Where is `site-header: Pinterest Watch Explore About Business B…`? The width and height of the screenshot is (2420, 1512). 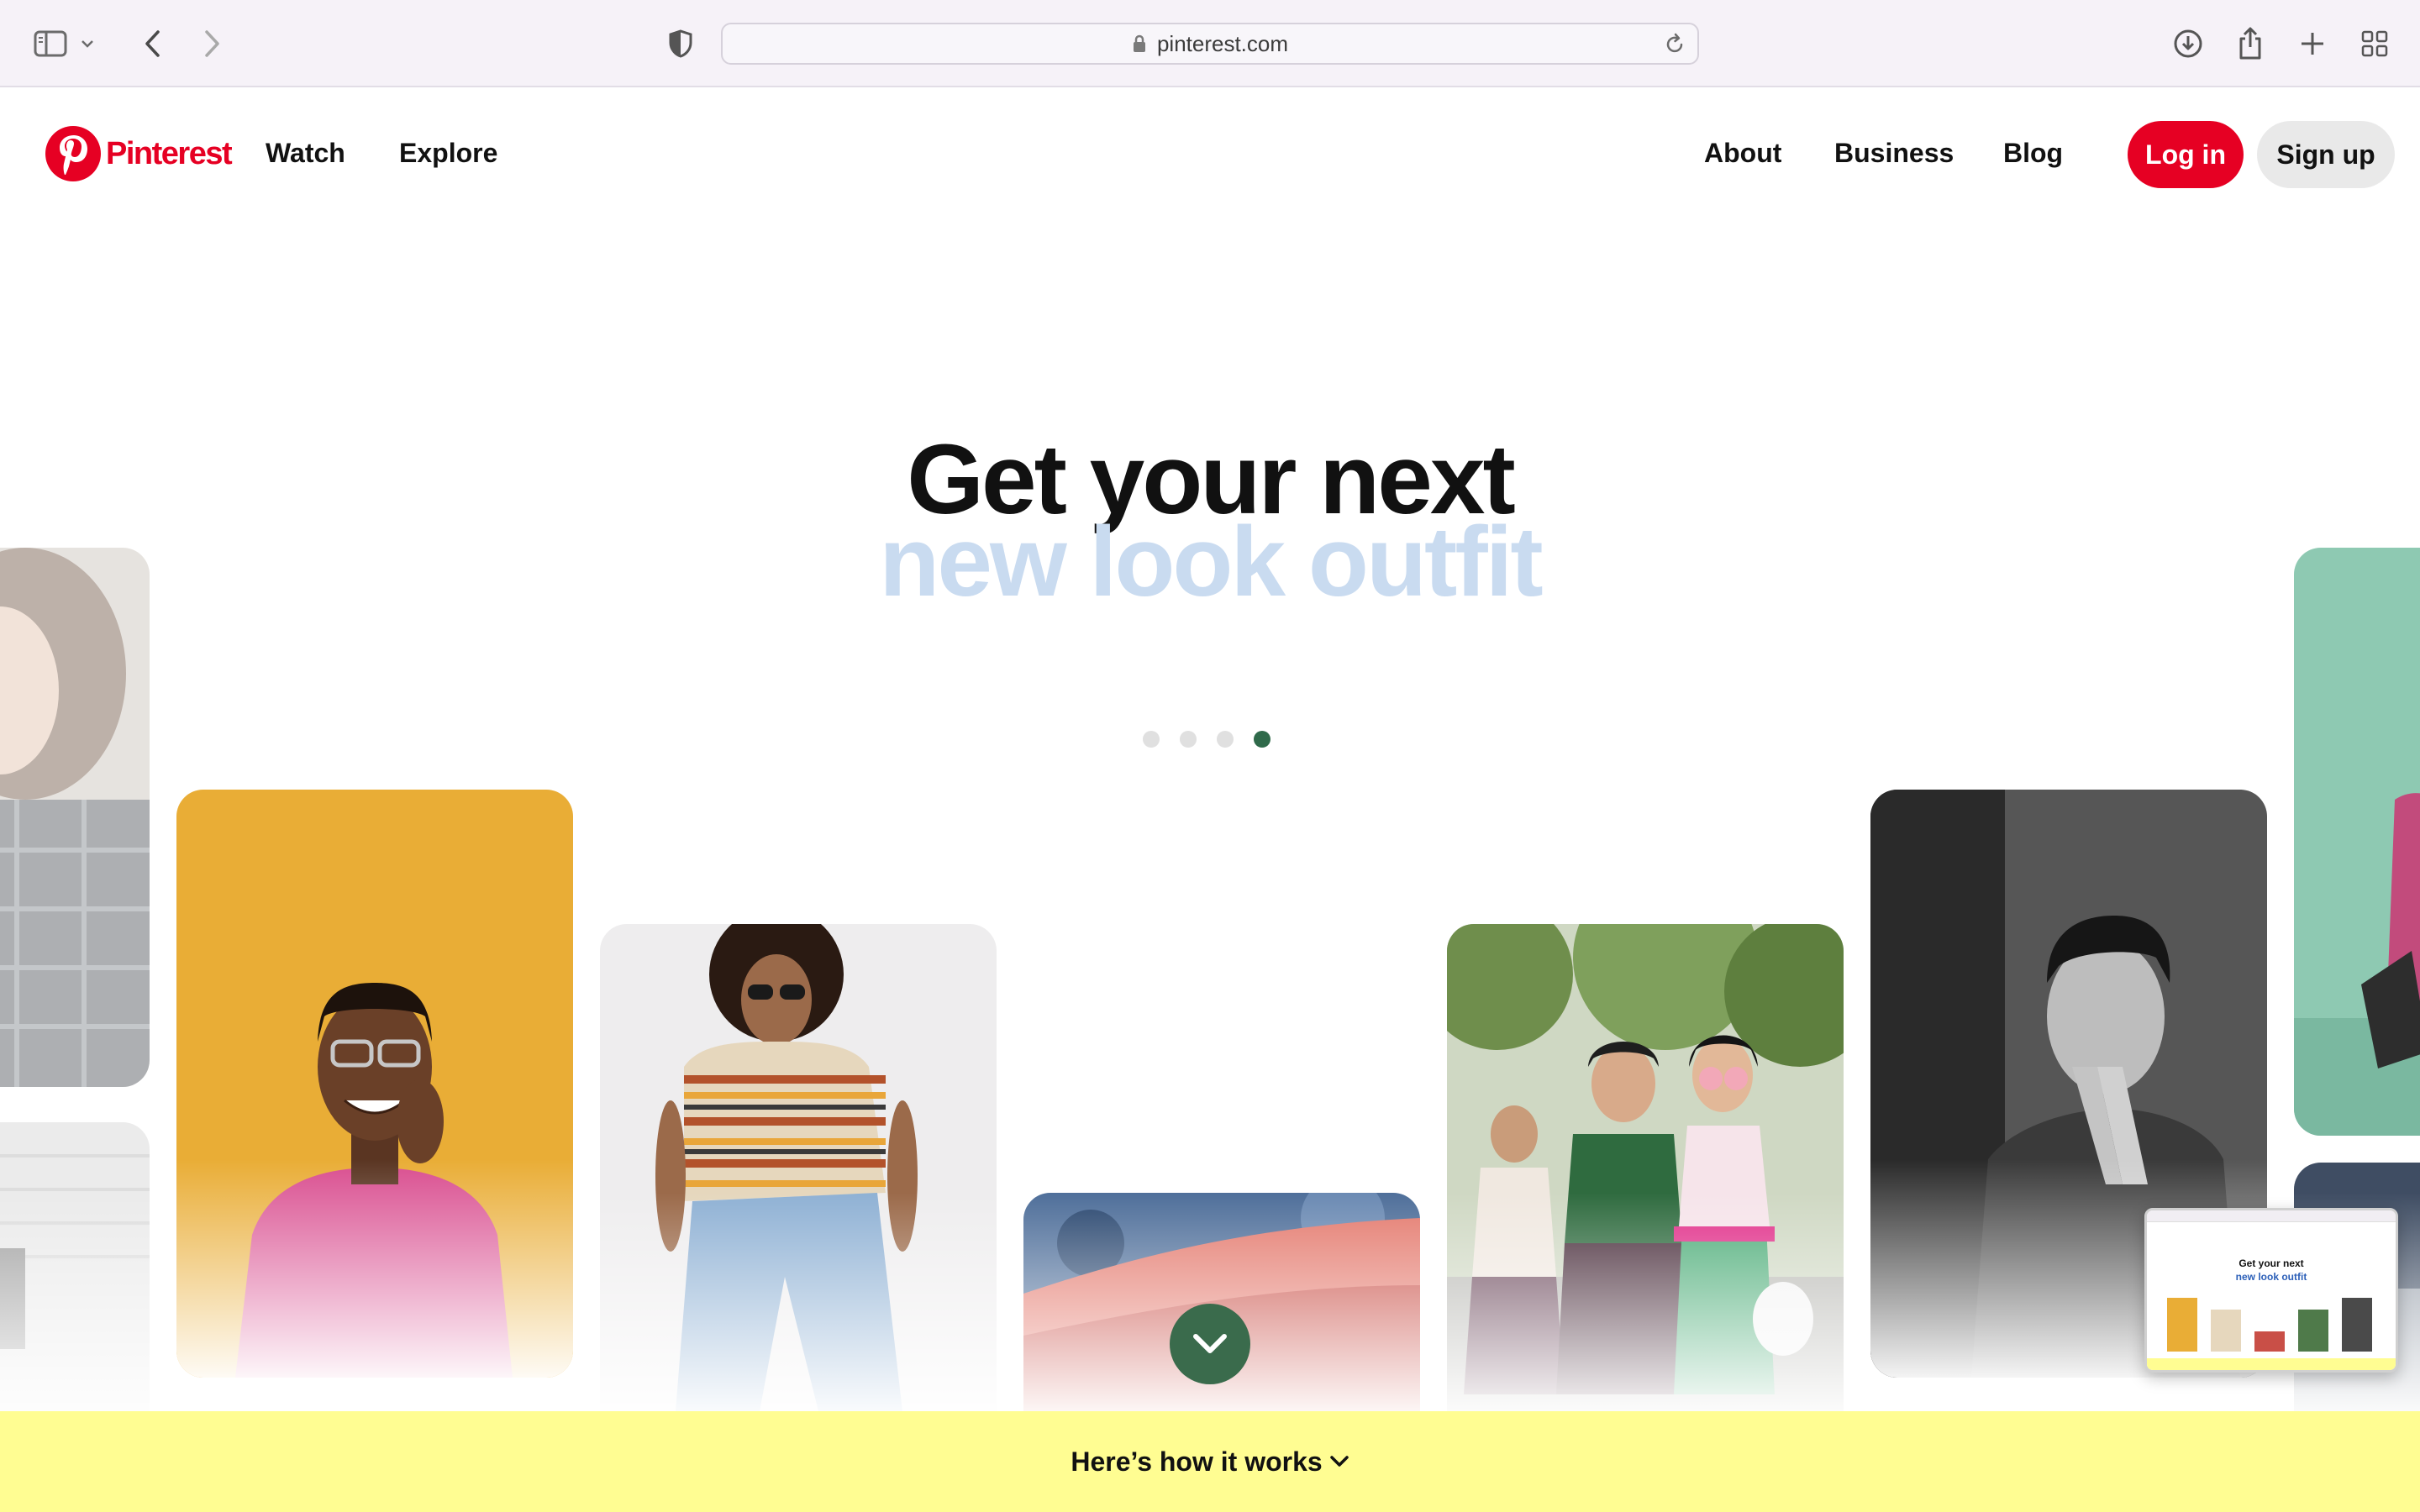
site-header: Pinterest Watch Explore About Business B… is located at coordinates (1210, 154).